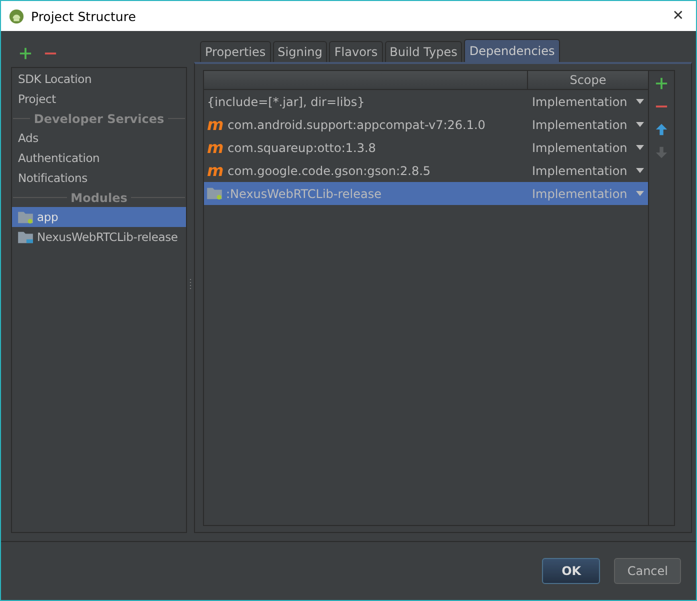 This screenshot has height=601, width=697. I want to click on ok-button: OK, so click(571, 571).